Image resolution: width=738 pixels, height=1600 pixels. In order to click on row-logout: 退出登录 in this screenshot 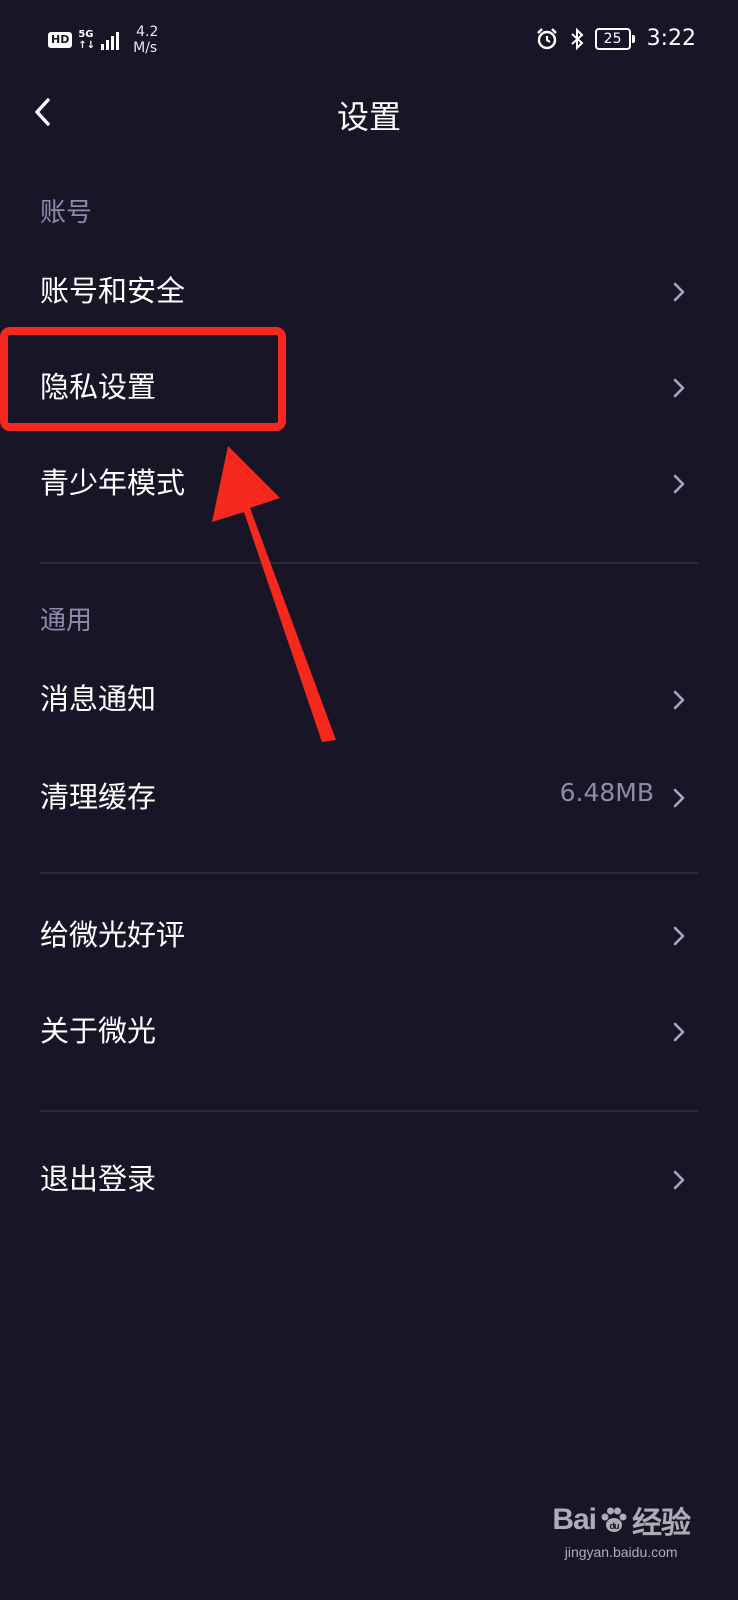, I will do `click(369, 1180)`.